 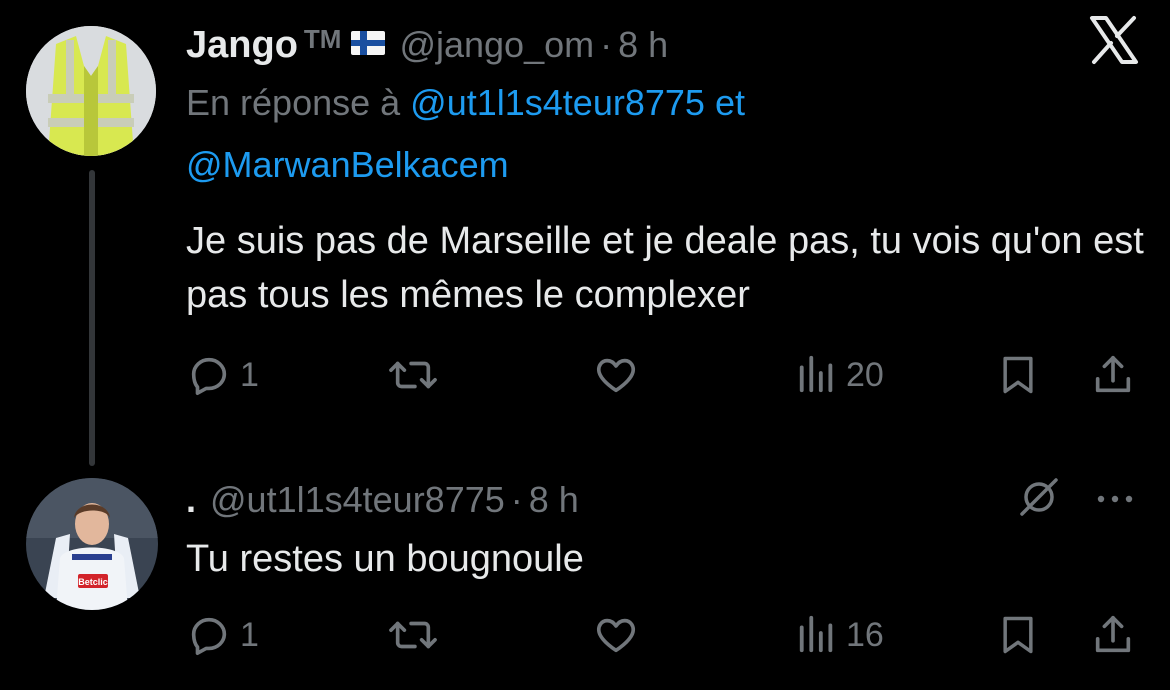 What do you see at coordinates (191, 500) in the screenshot?
I see `display-name: .` at bounding box center [191, 500].